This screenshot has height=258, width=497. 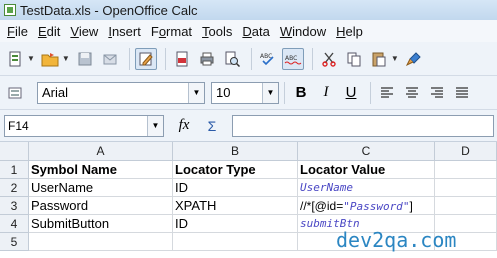 I want to click on row-header-3: 3, so click(x=14, y=206).